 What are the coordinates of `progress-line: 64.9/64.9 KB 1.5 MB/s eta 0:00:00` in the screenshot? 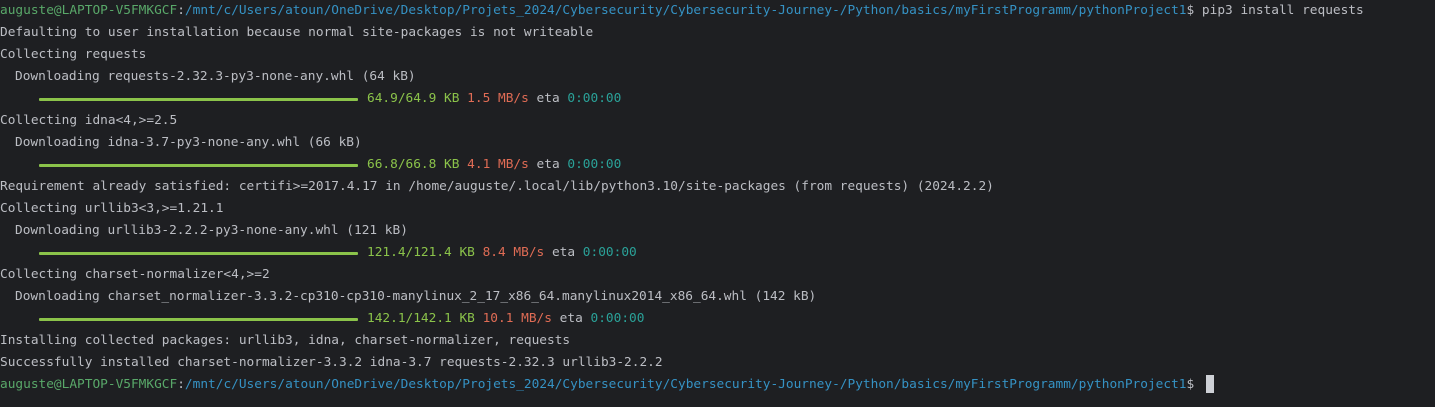 It's located at (717, 99).